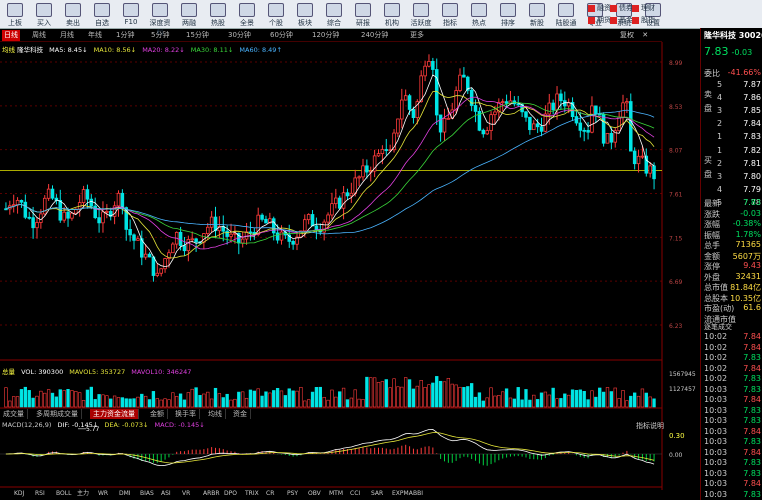  What do you see at coordinates (186, 494) in the screenshot?
I see `bottom-tab: VR` at bounding box center [186, 494].